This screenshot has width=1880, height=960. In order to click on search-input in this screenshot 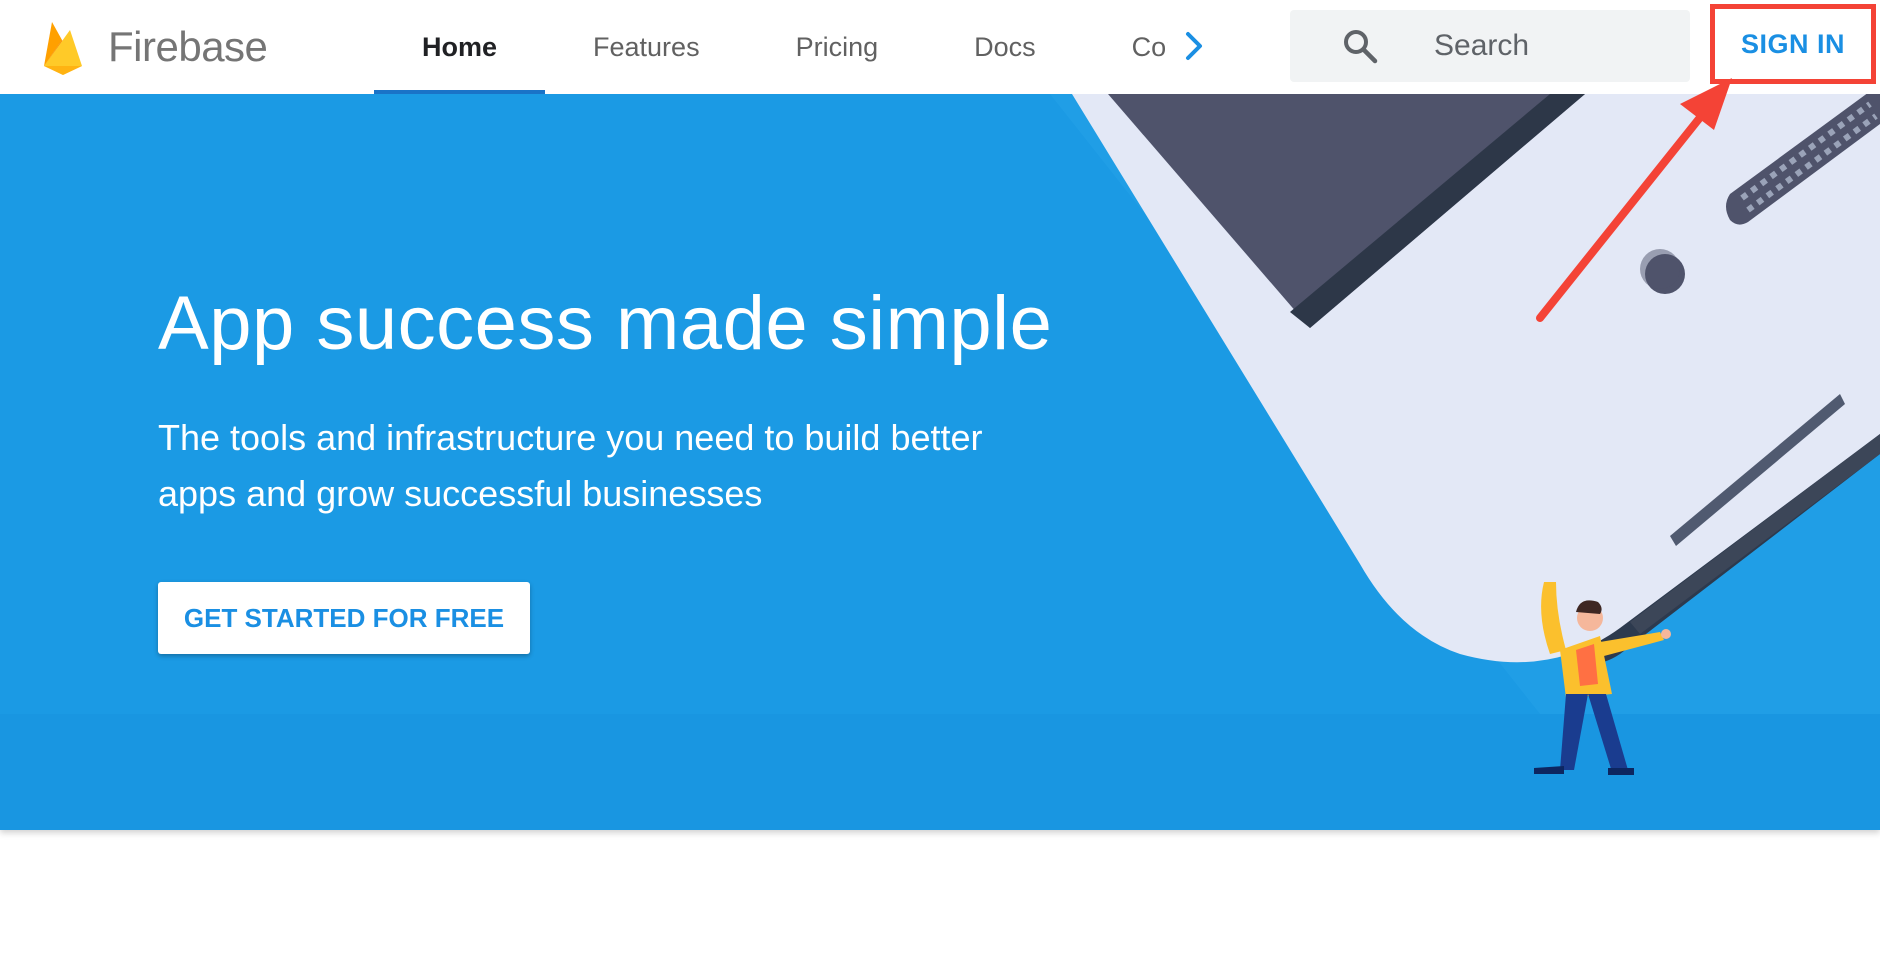, I will do `click(1552, 46)`.